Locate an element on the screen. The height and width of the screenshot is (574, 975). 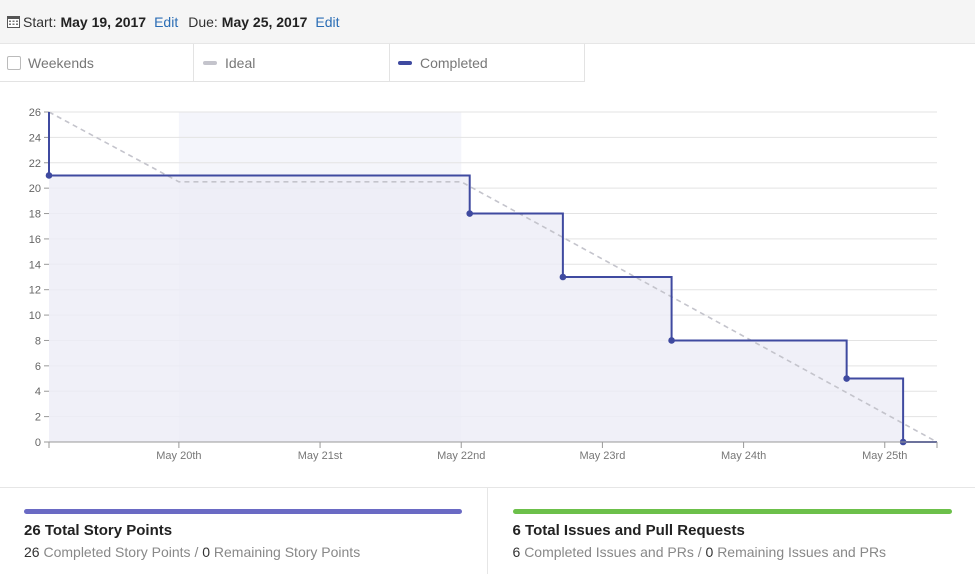
story-total-label: Total Story Points is located at coordinates (108, 530).